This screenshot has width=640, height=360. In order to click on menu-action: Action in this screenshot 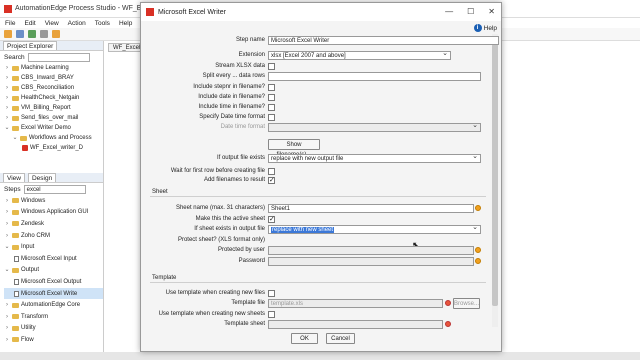, I will do `click(77, 23)`.